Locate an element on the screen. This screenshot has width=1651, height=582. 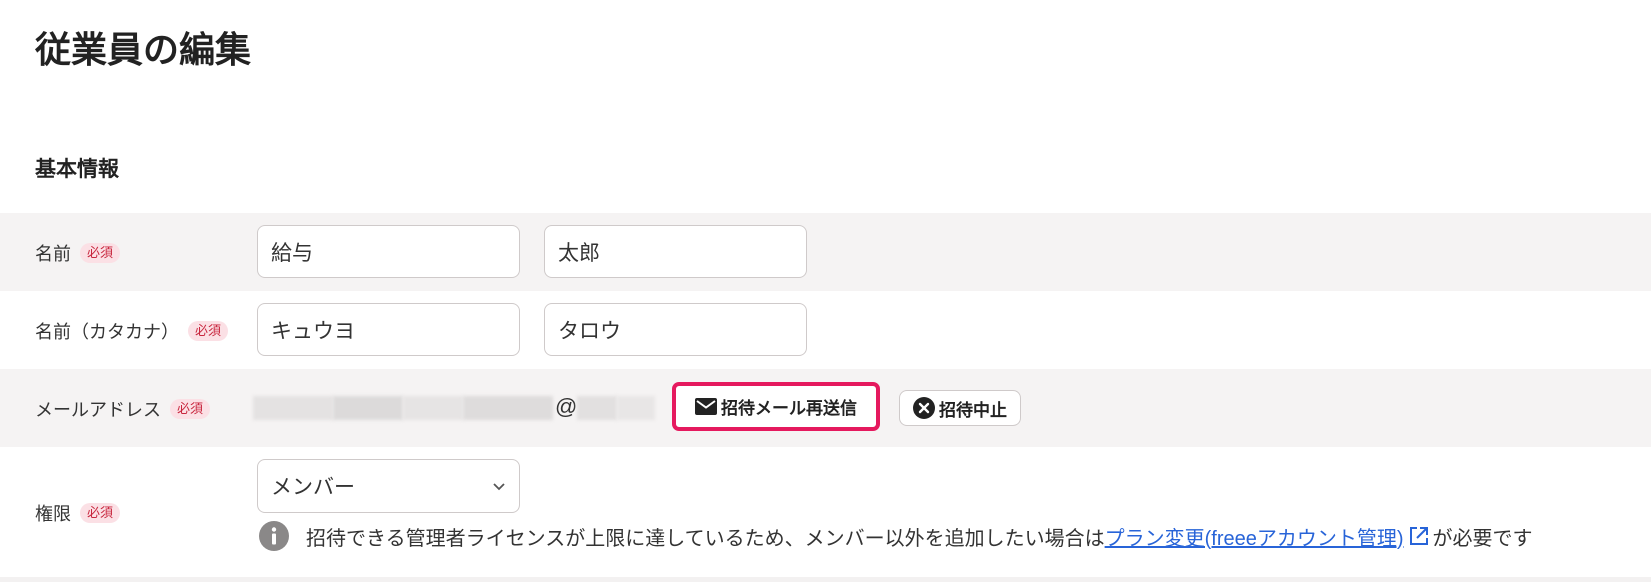
resend-invite-label: 招待メール再送信 is located at coordinates (789, 408).